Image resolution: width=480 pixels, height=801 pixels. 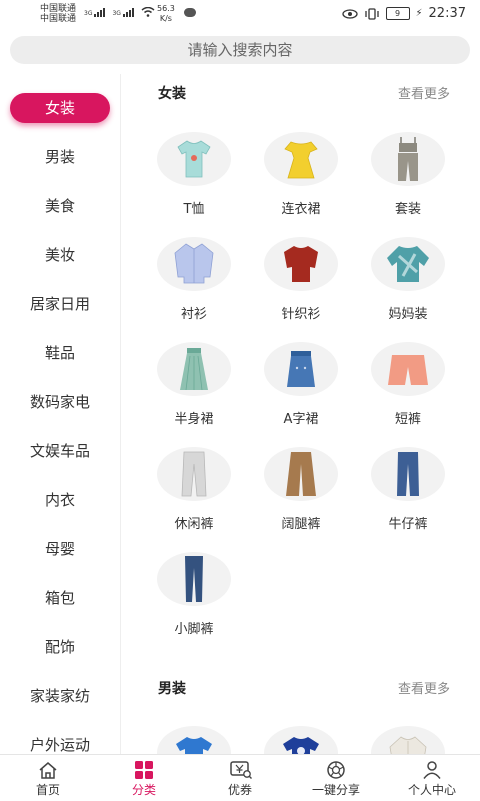 I want to click on sidebar-item-food: 美食, so click(x=60, y=206).